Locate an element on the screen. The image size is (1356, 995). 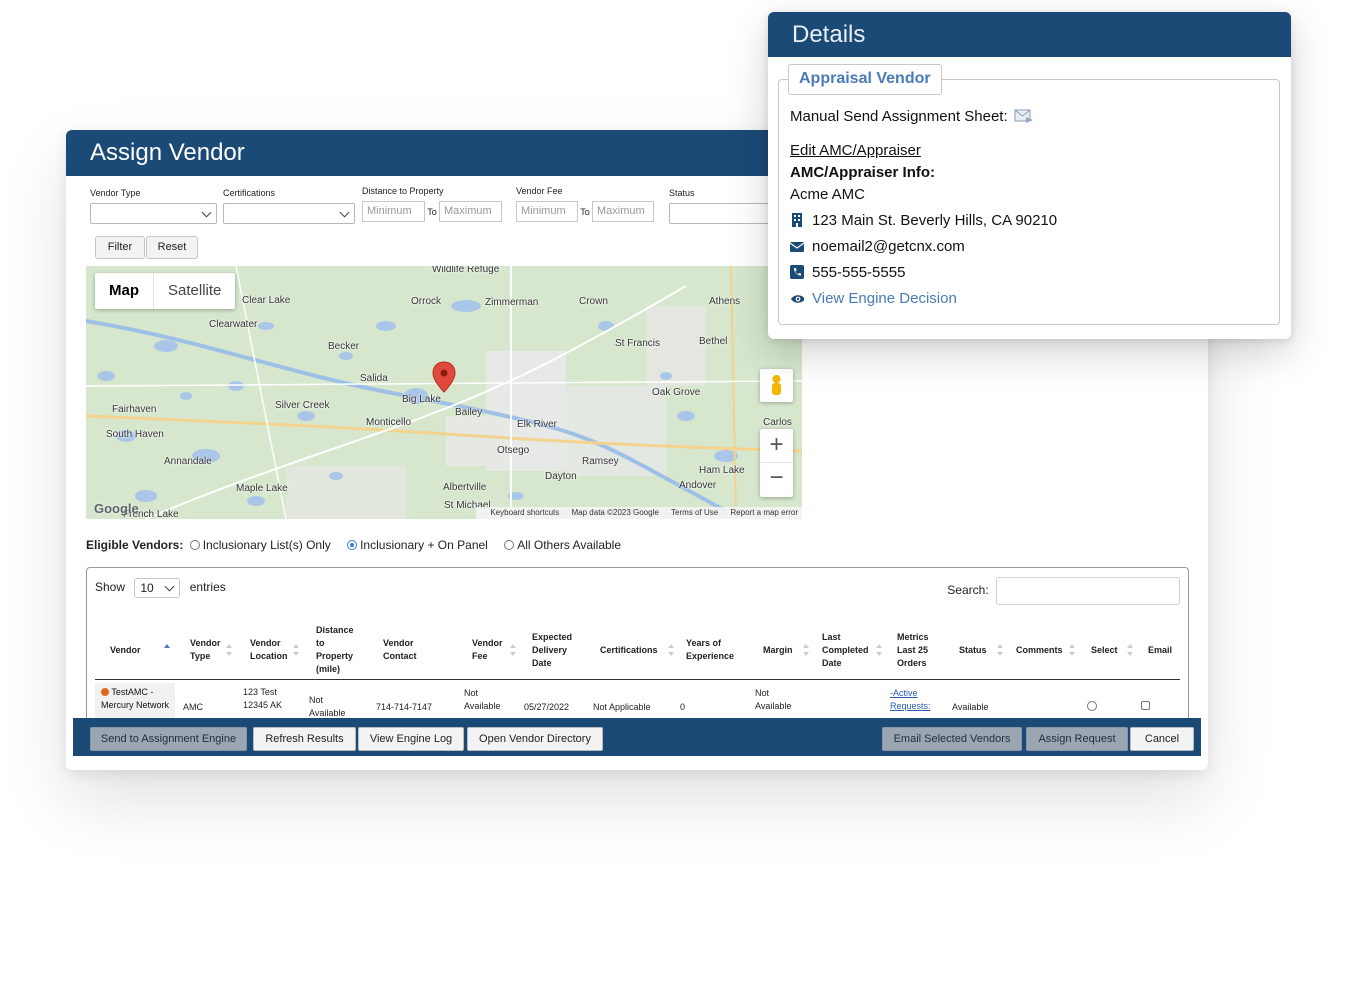
map-label: Salida is located at coordinates (374, 378).